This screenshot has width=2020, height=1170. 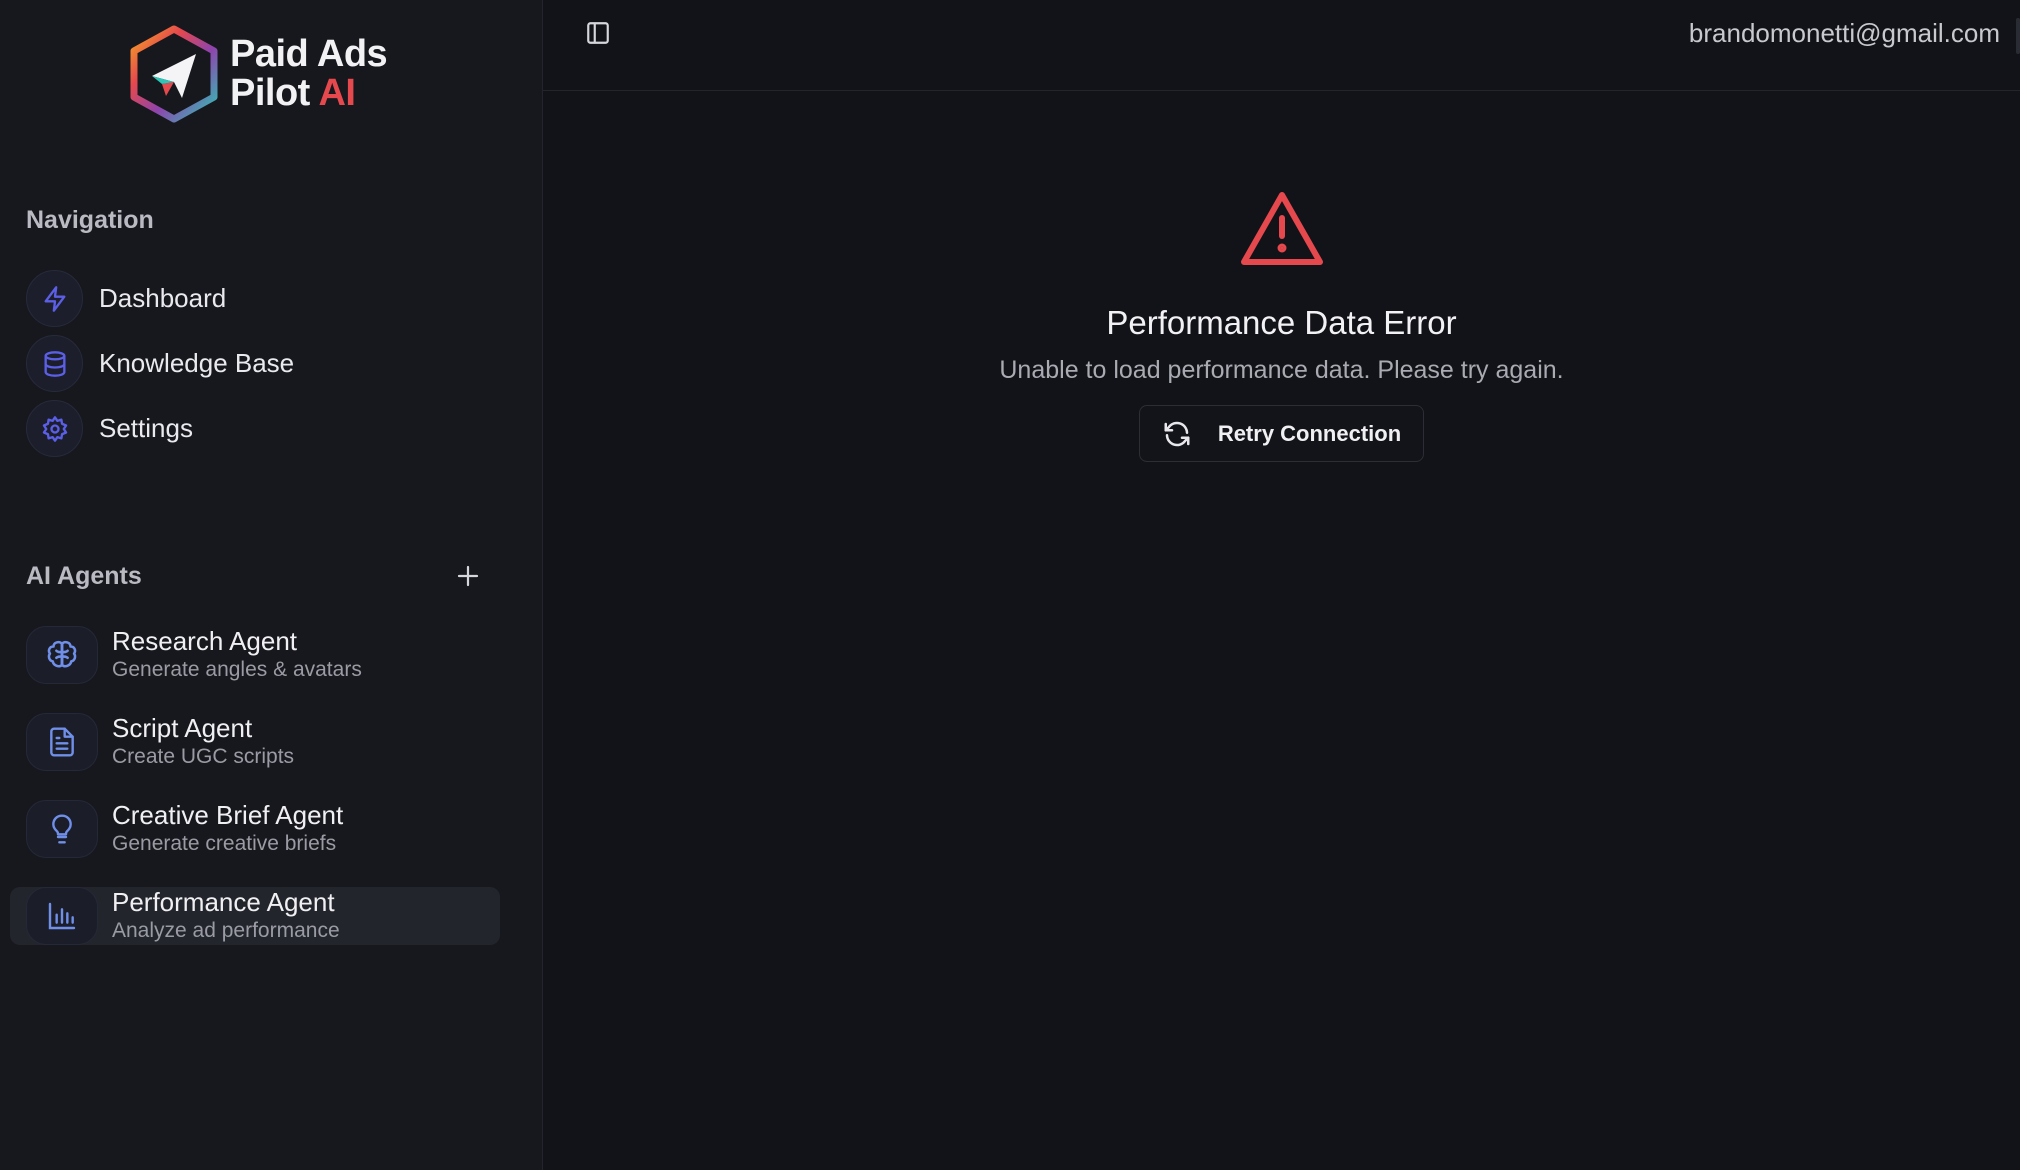 What do you see at coordinates (205, 641) in the screenshot?
I see `agent-name: Research Agent` at bounding box center [205, 641].